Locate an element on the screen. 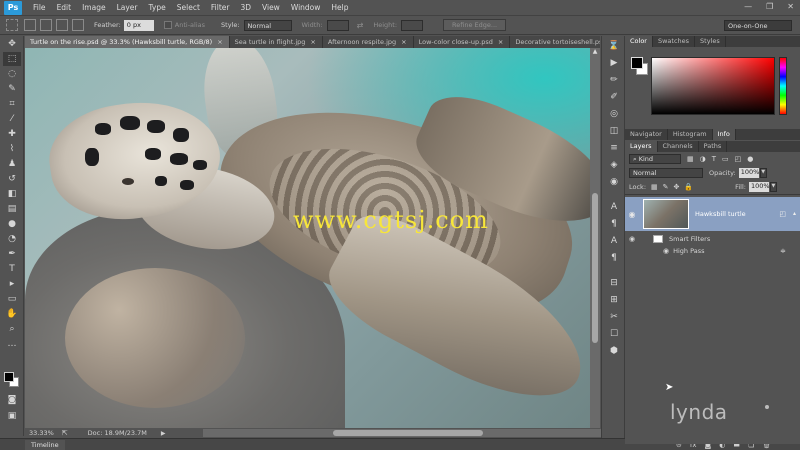  style-select: Normal is located at coordinates (267, 25).